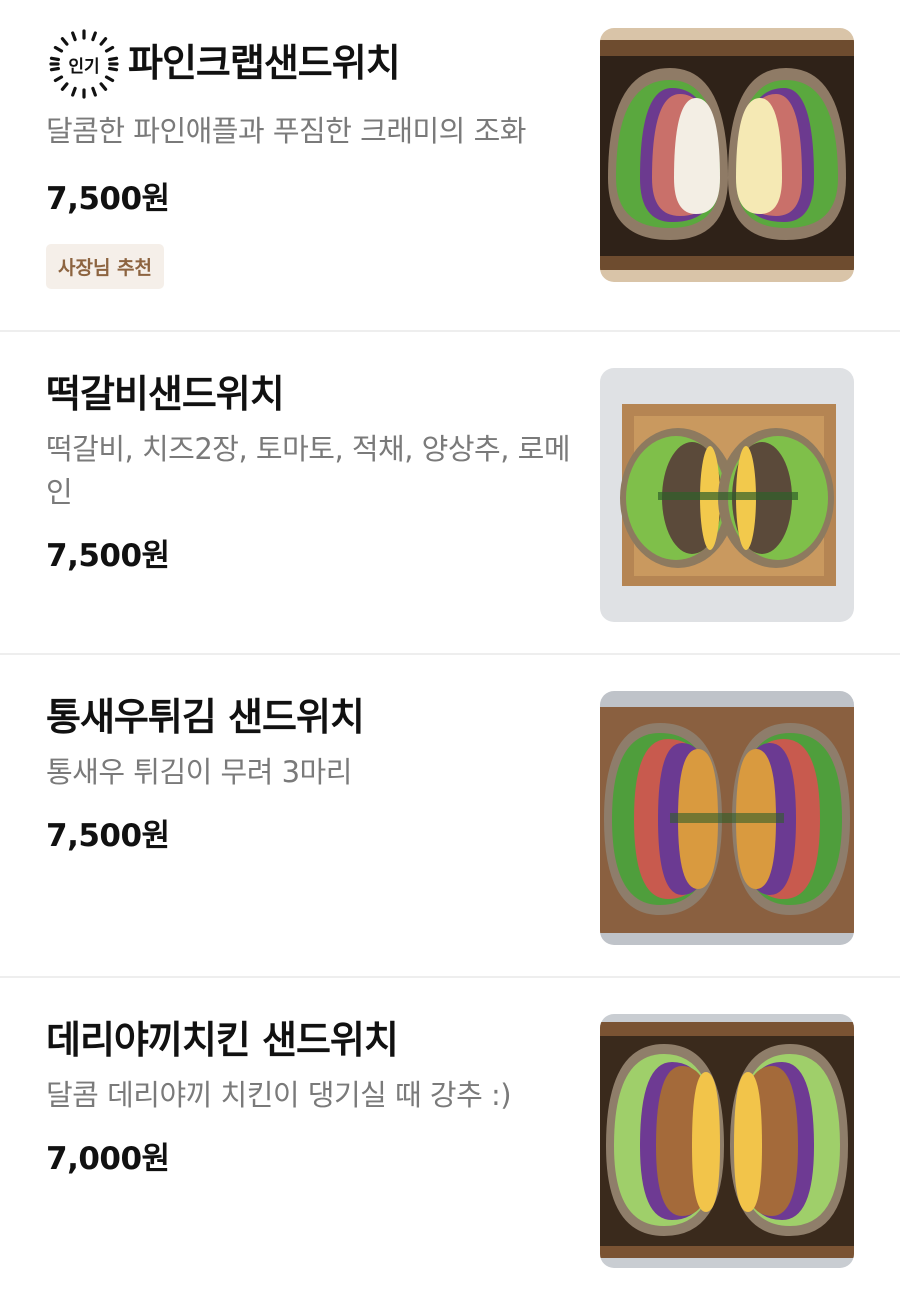 The width and height of the screenshot is (900, 1291). Describe the element at coordinates (108, 1158) in the screenshot. I see `menu-item-price: 7,000원` at that location.